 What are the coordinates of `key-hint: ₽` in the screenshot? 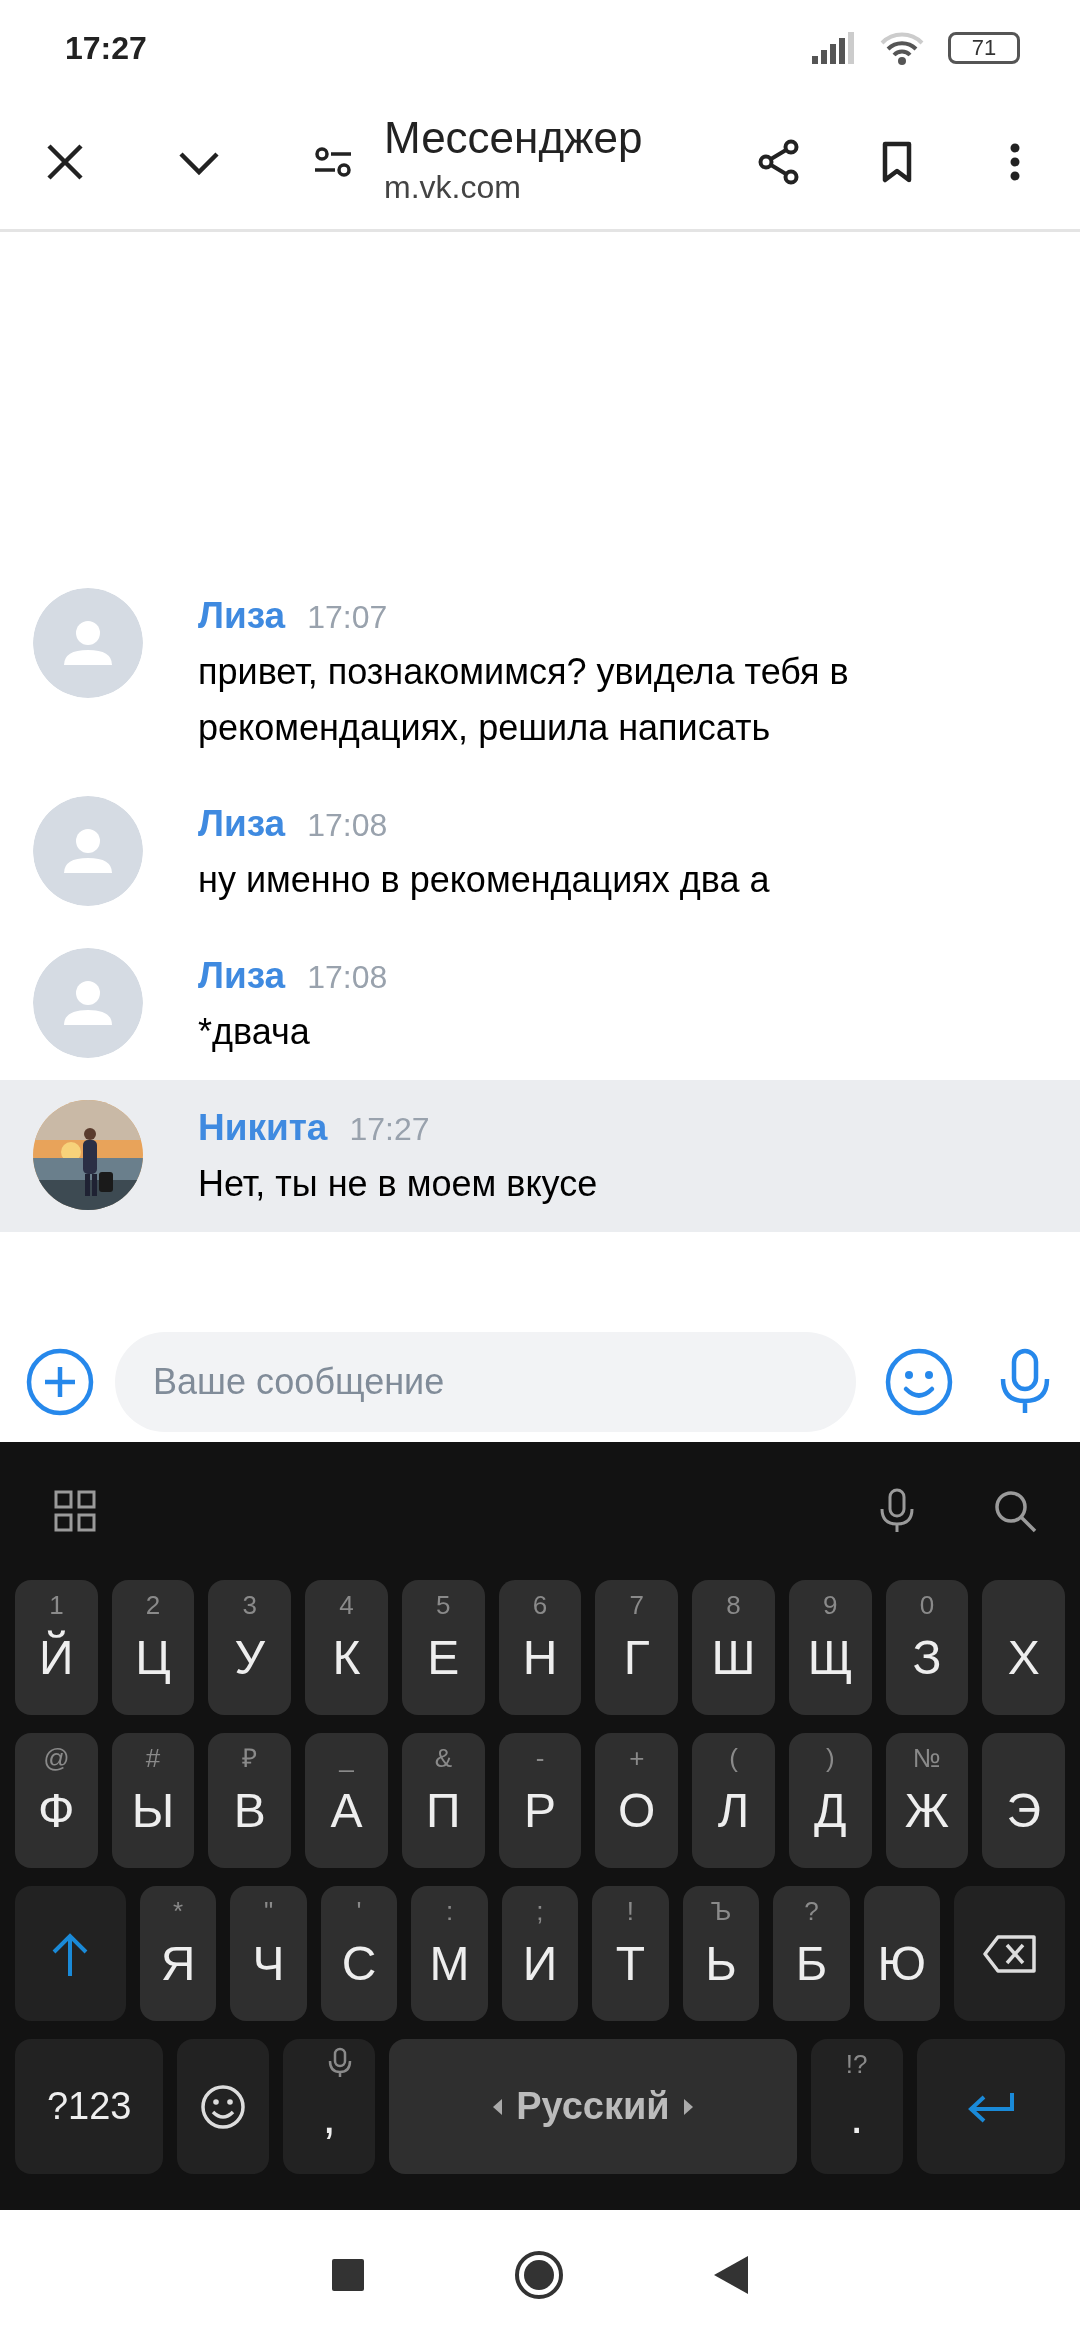 It's located at (250, 1758).